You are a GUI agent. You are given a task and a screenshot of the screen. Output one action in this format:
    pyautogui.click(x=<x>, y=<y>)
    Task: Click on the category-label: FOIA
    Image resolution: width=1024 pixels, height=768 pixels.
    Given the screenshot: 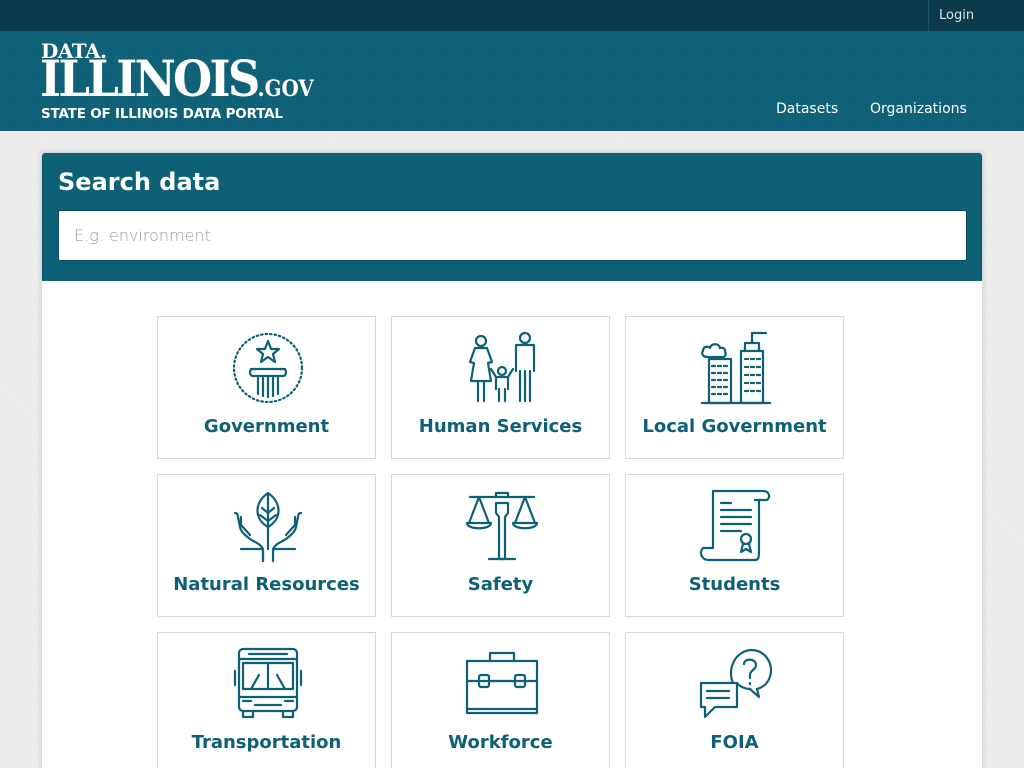 What is the action you would take?
    pyautogui.click(x=734, y=742)
    